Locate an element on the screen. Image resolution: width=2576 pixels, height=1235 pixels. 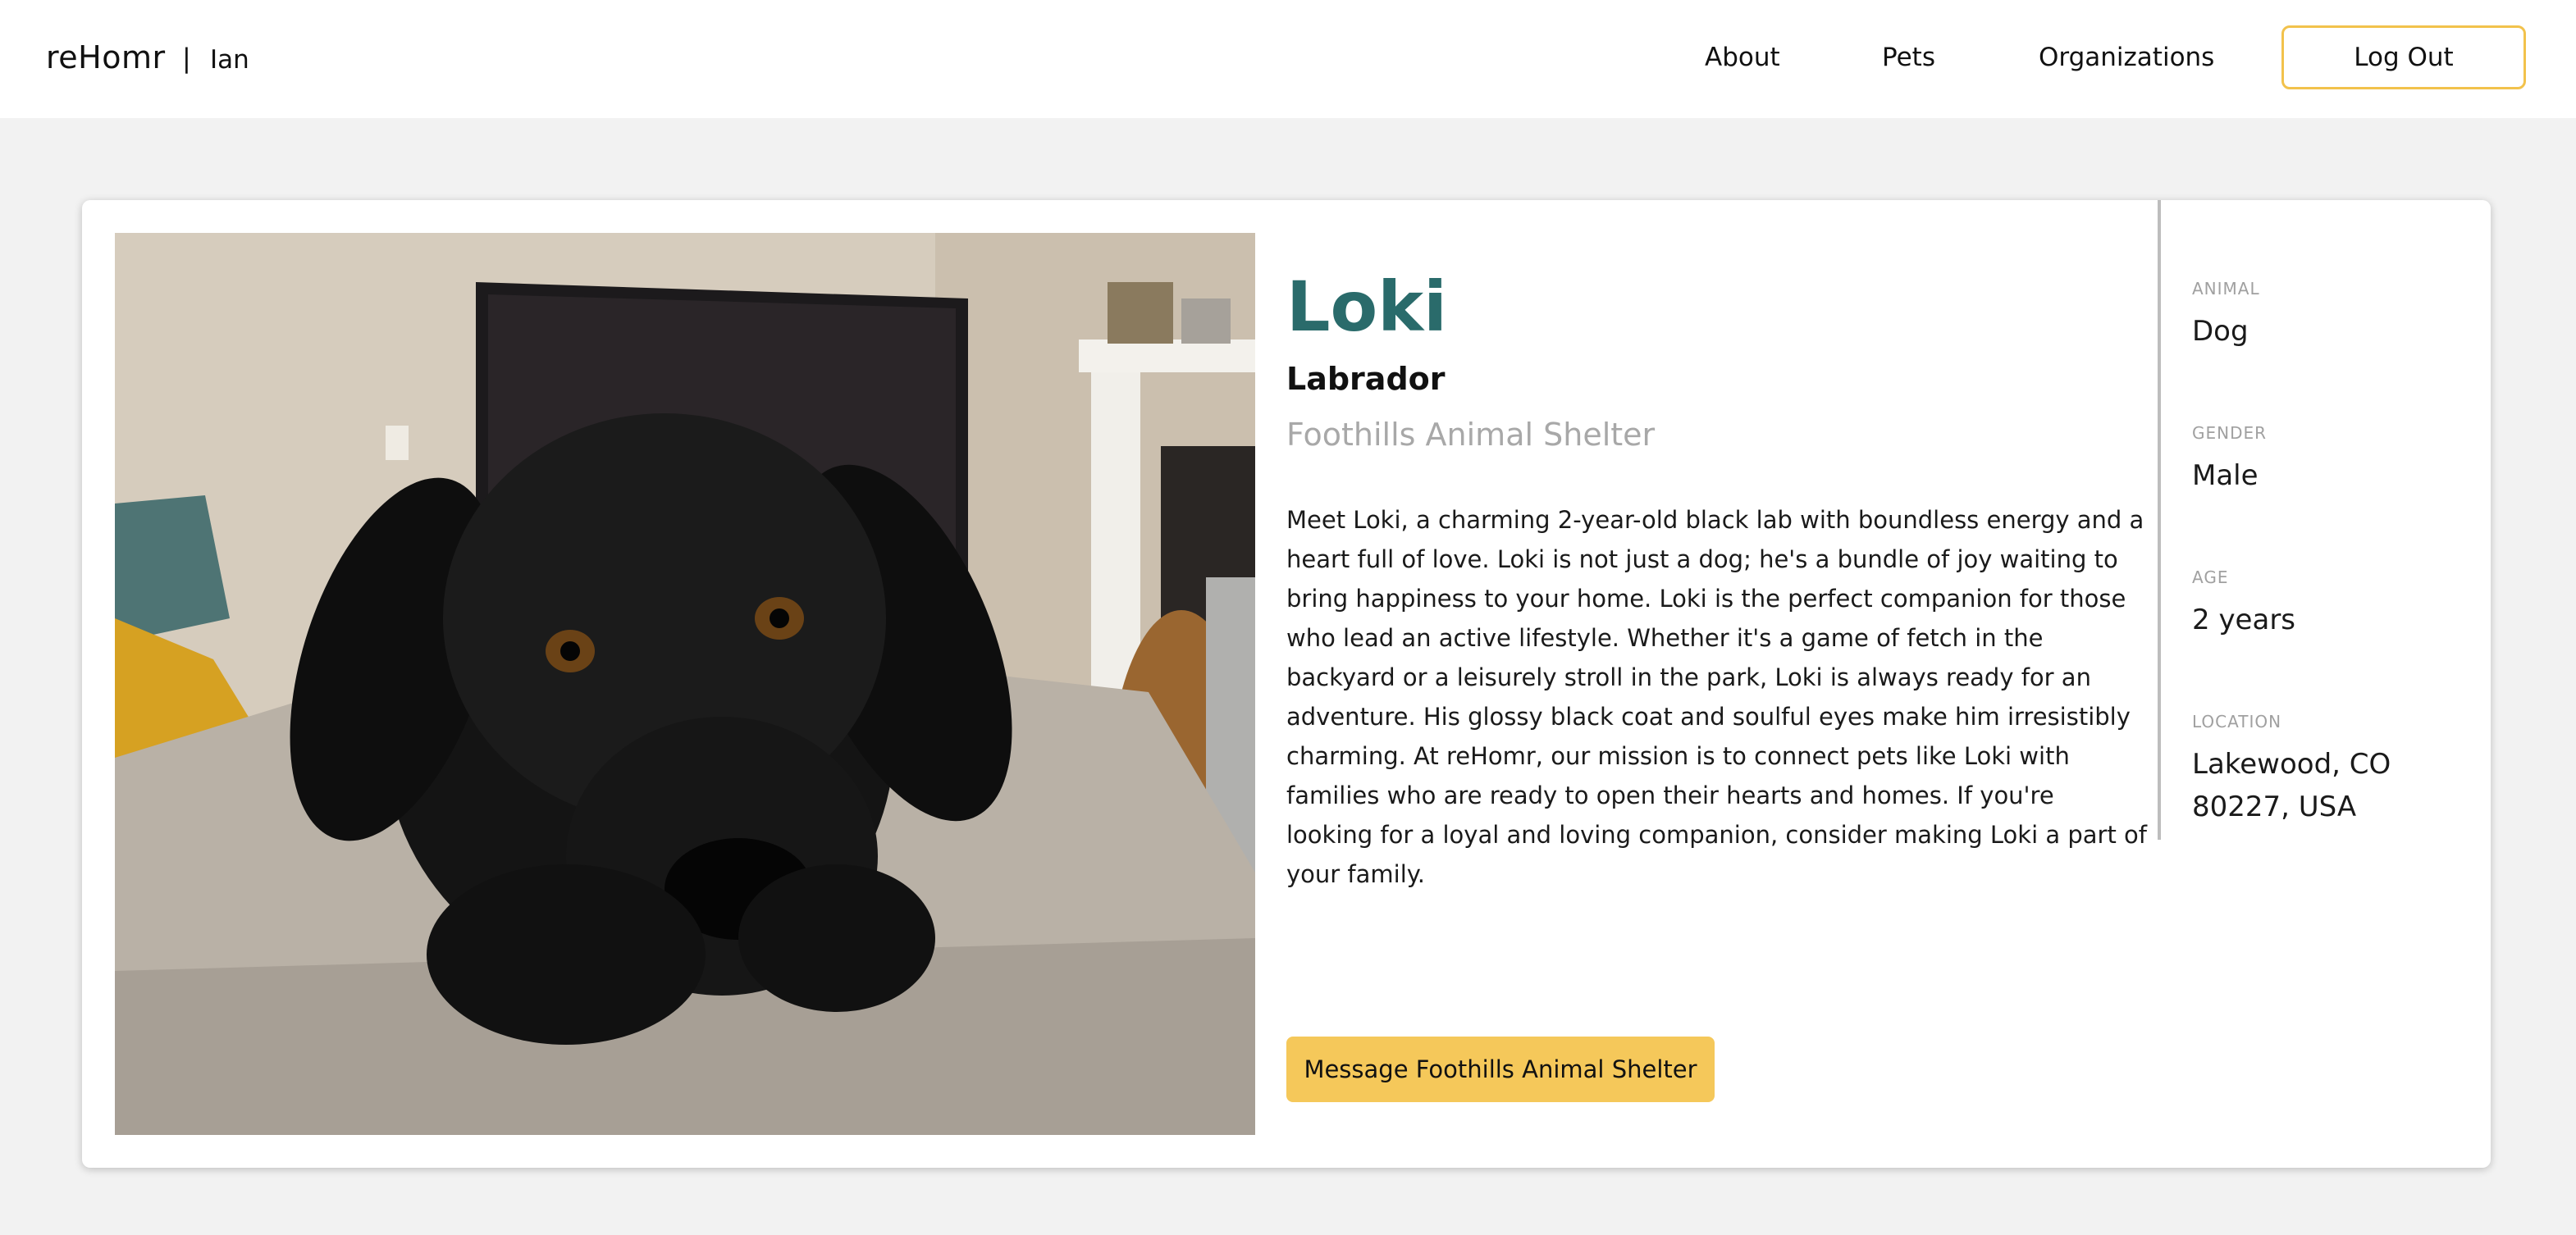
fact-animal: ANIMAL Dog is located at coordinates (2226, 316).